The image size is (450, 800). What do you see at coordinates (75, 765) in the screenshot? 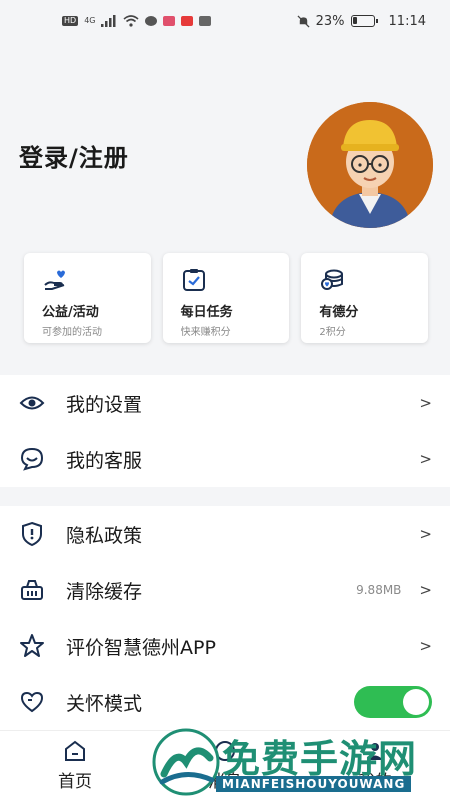
I see `nav-home: 首页` at bounding box center [75, 765].